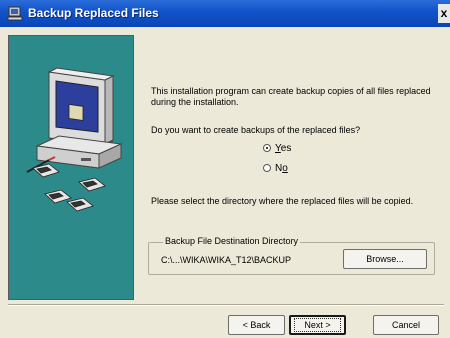 This screenshot has width=450, height=338. Describe the element at coordinates (226, 305) in the screenshot. I see `footer-separator` at that location.